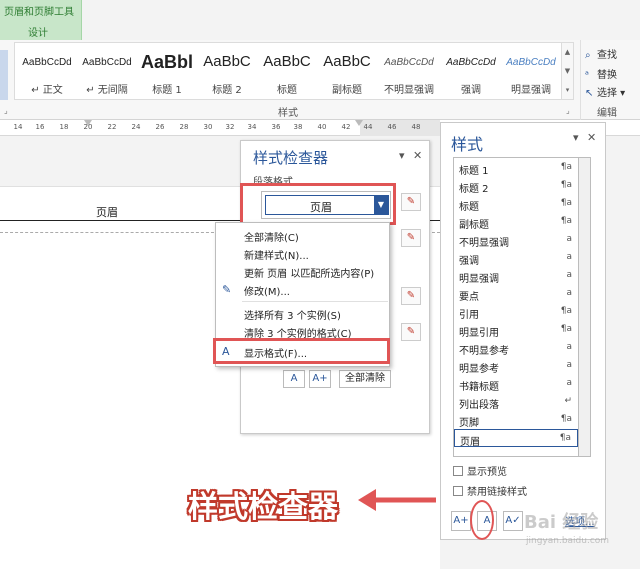 The image size is (640, 569). I want to click on styles-list-scrollbar, so click(585, 307).